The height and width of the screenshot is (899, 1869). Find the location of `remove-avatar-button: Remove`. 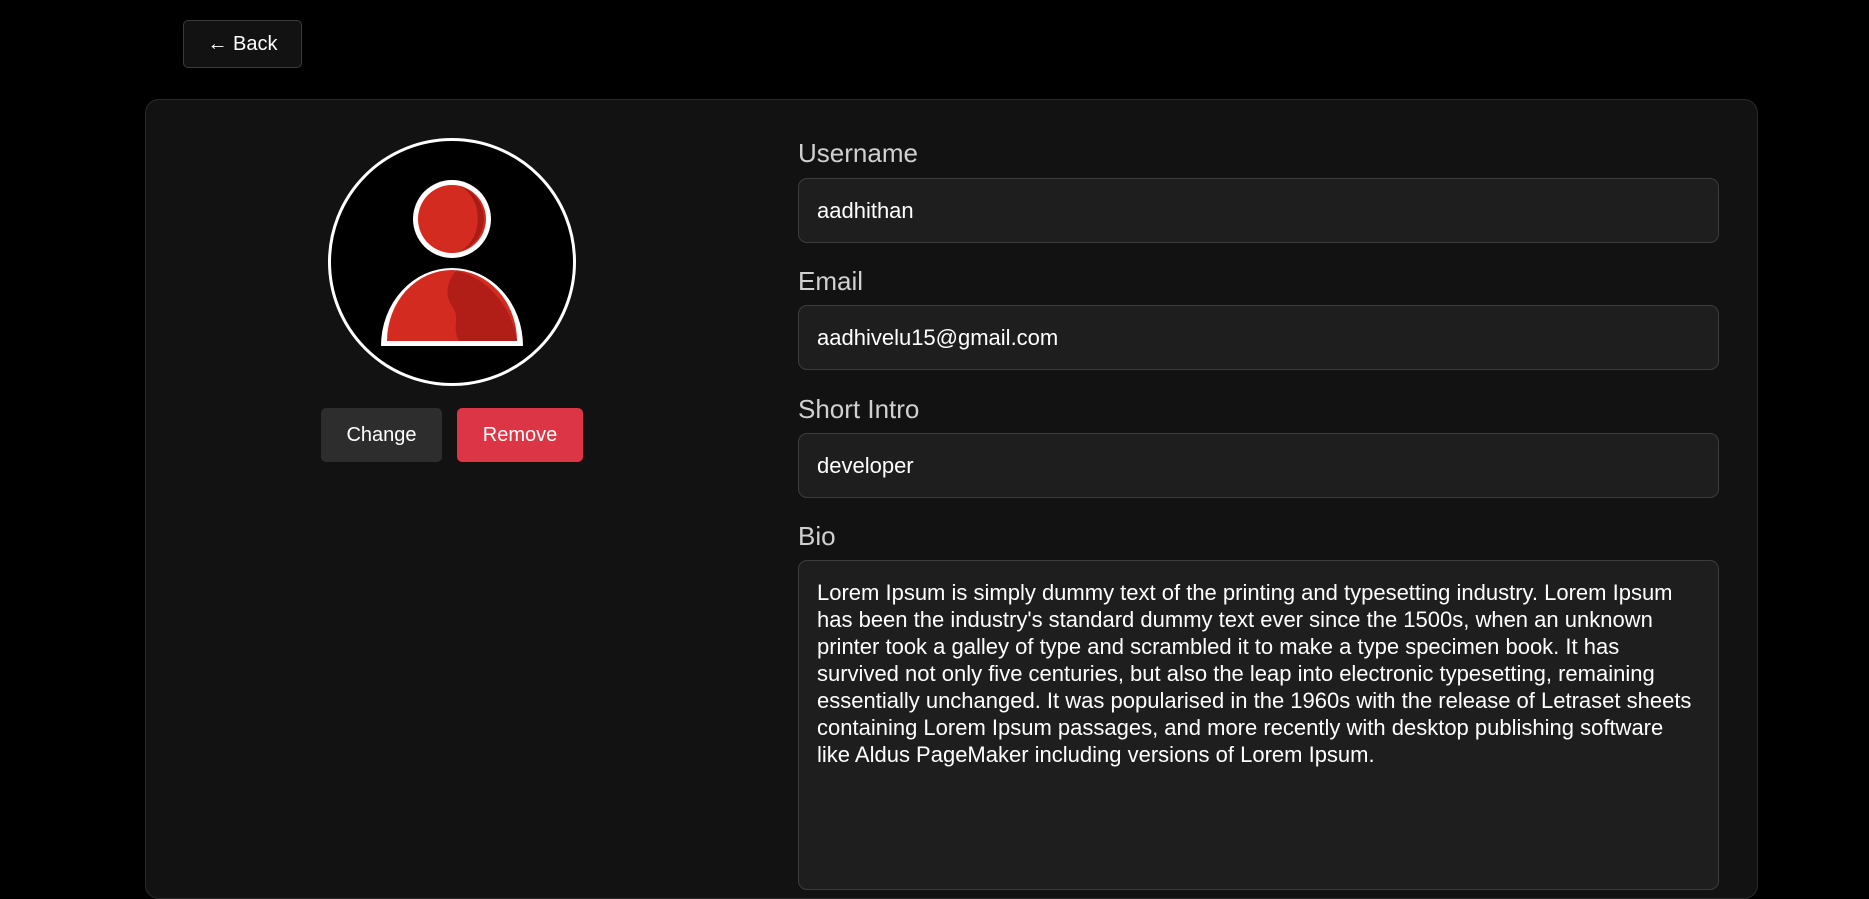

remove-avatar-button: Remove is located at coordinates (520, 435).